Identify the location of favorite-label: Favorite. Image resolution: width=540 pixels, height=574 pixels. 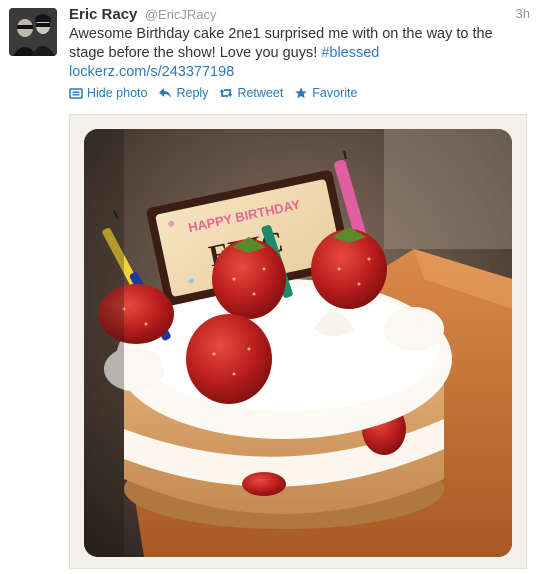
(335, 93).